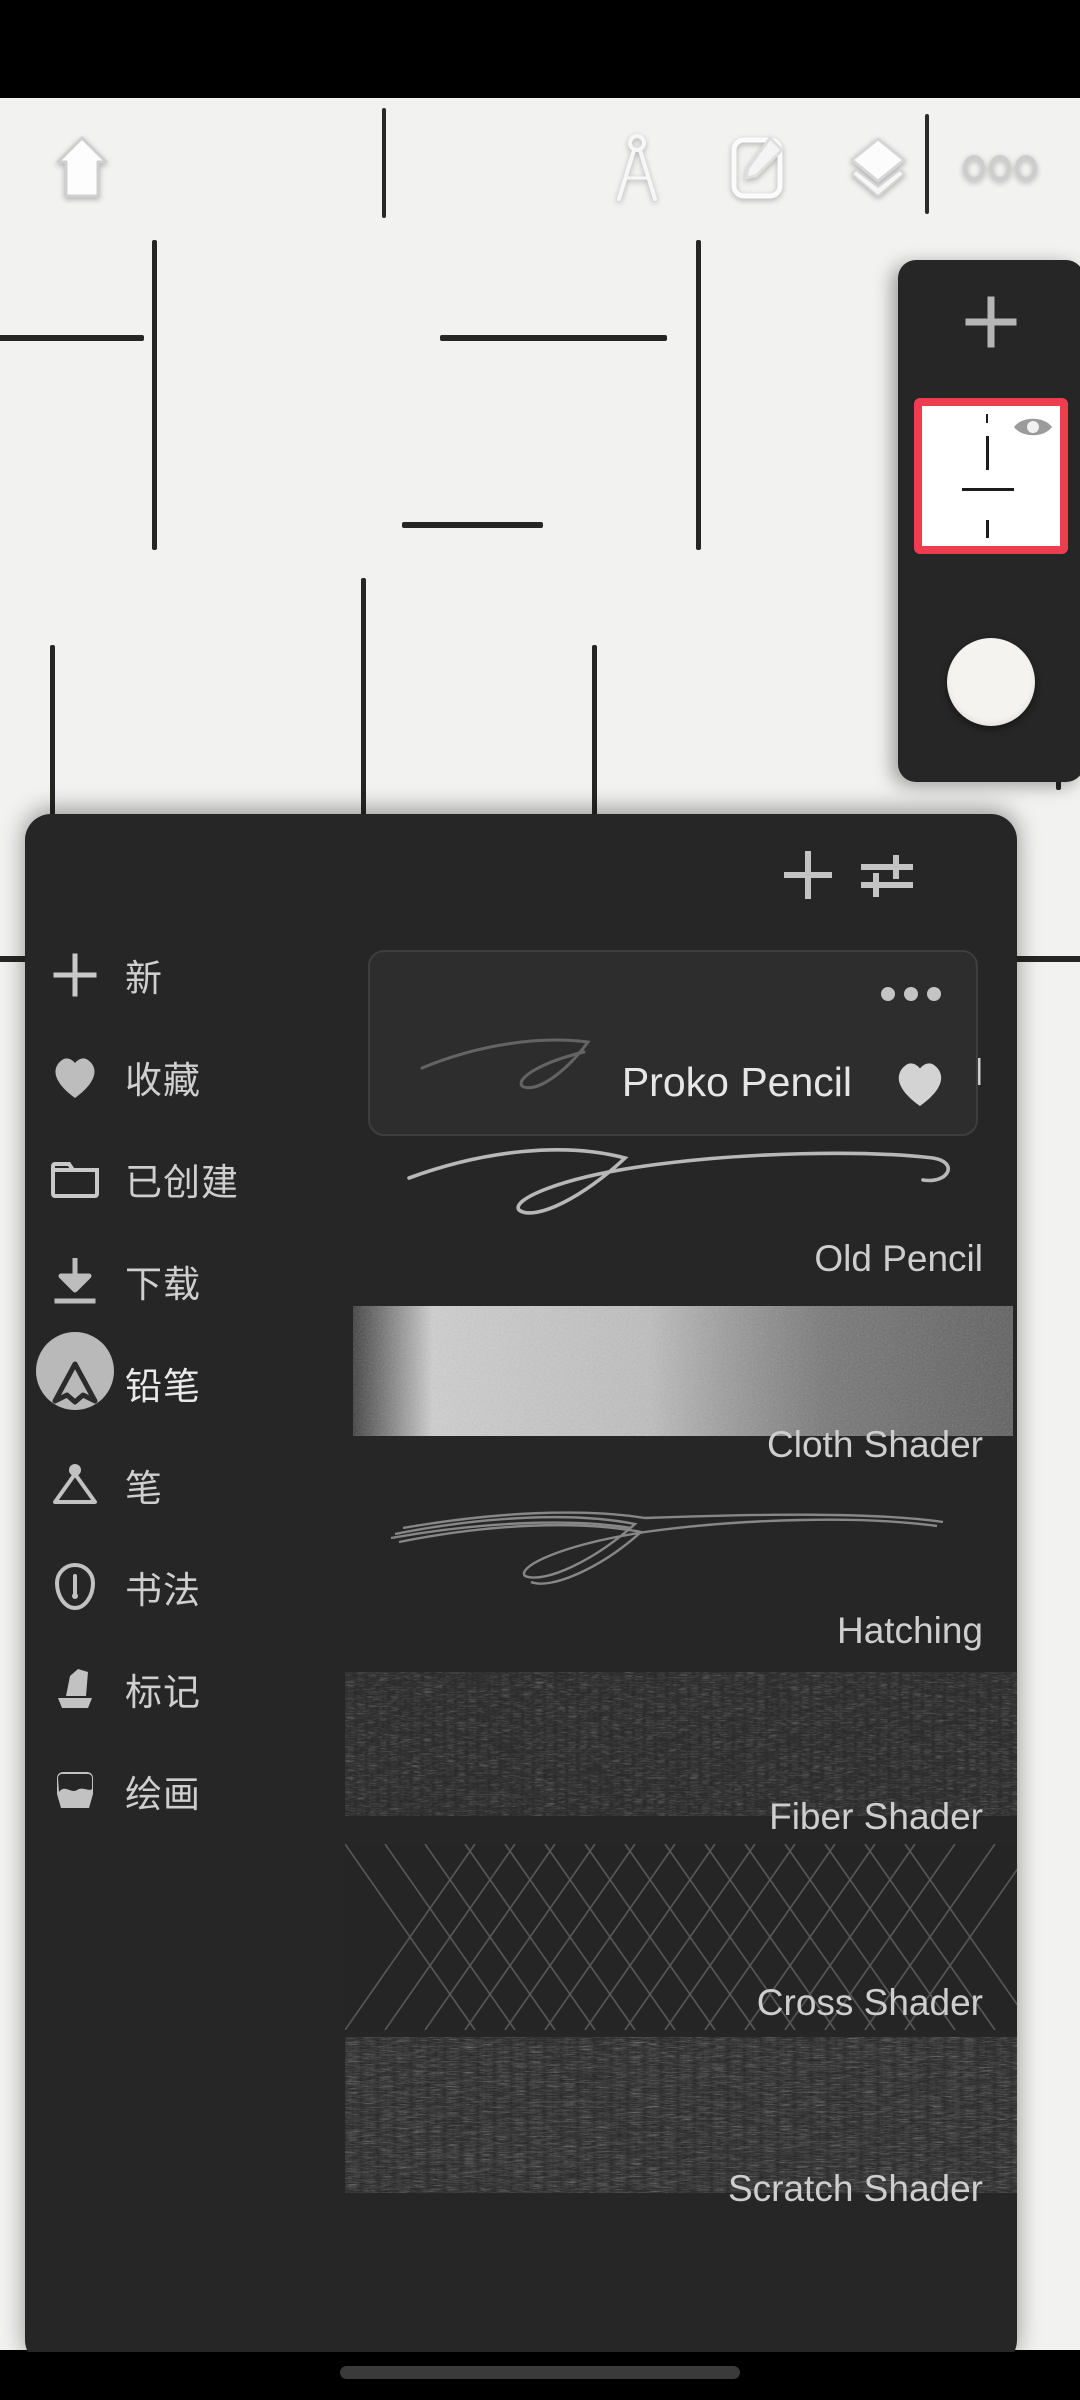 This screenshot has height=2400, width=1080. I want to click on list-item: Scratch Shader, so click(681, 2123).